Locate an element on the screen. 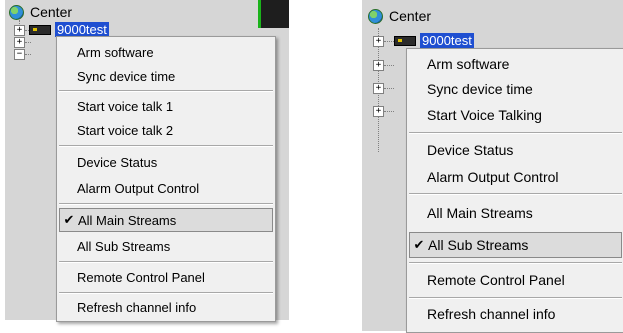  collapse-toggle: − is located at coordinates (19, 54).